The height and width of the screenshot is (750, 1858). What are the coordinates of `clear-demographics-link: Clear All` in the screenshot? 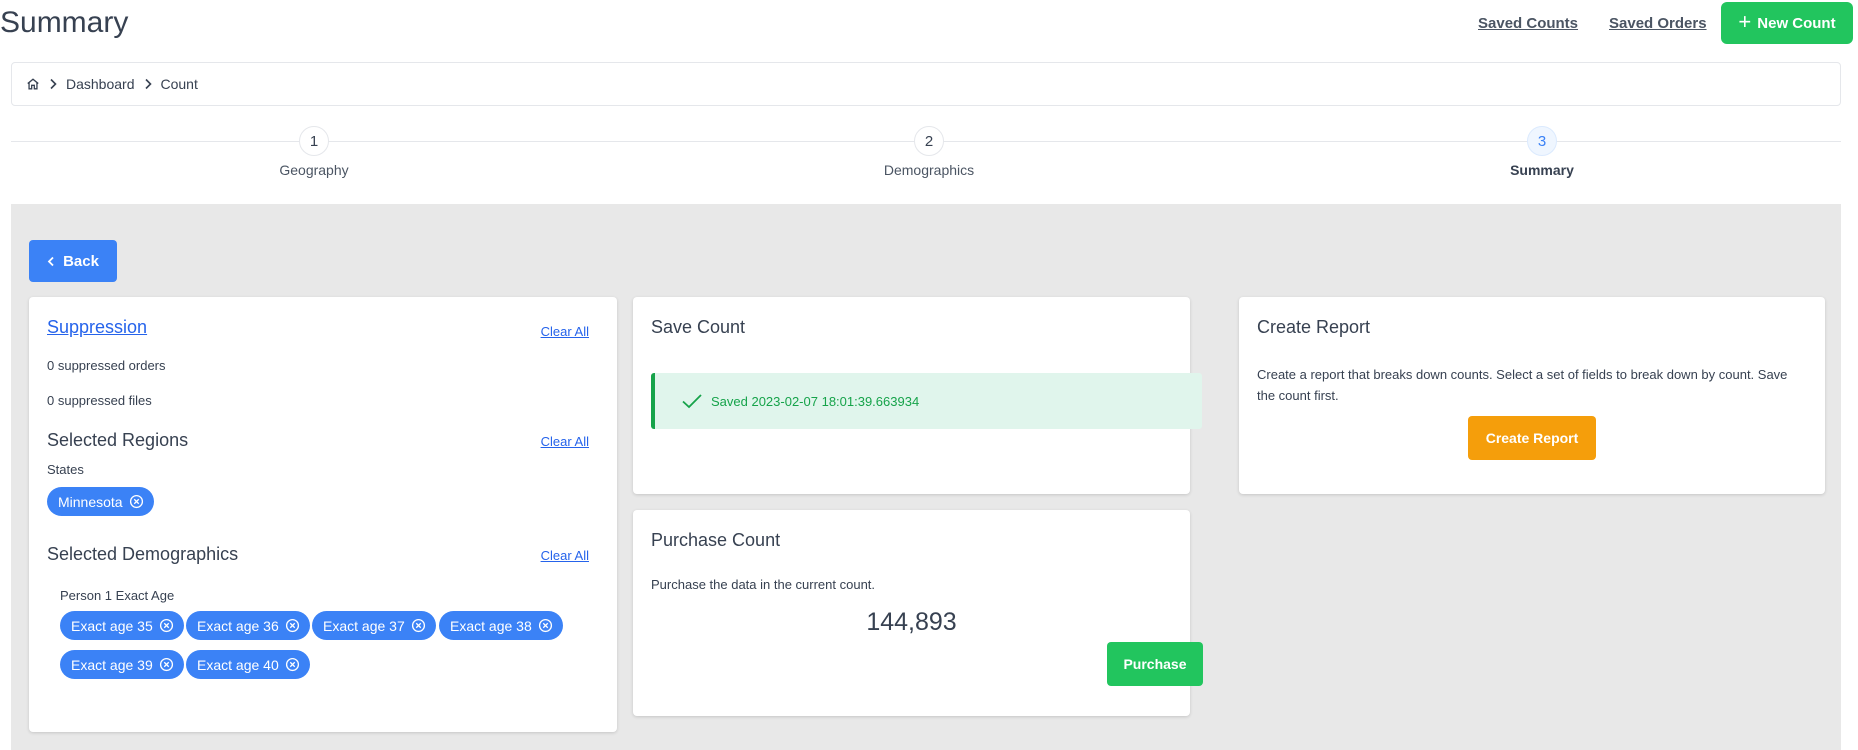 It's located at (565, 555).